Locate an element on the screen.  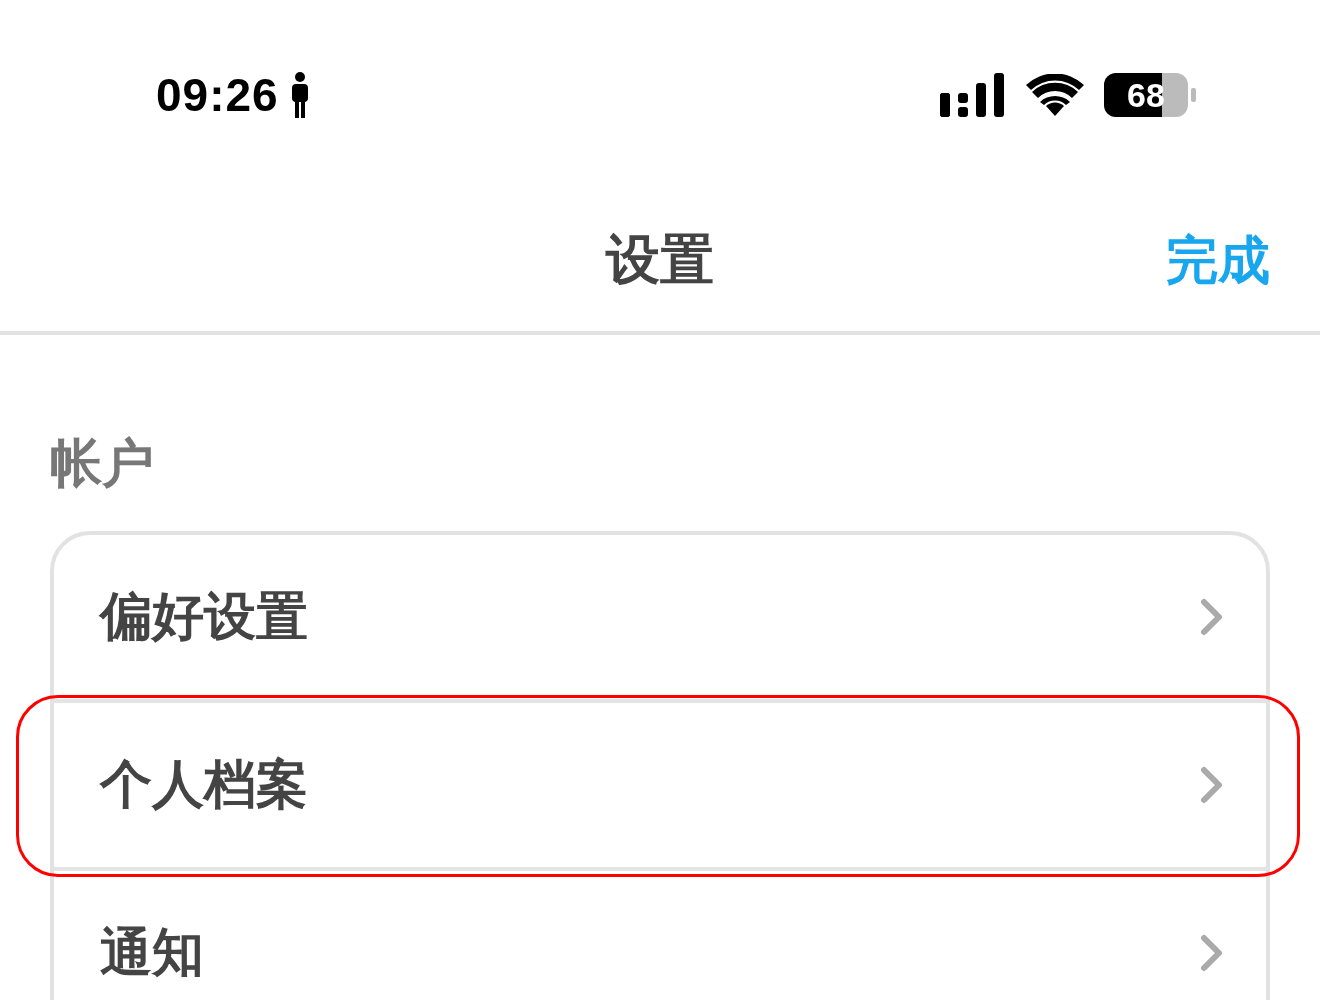
row-label: 偏好设置 is located at coordinates (204, 616).